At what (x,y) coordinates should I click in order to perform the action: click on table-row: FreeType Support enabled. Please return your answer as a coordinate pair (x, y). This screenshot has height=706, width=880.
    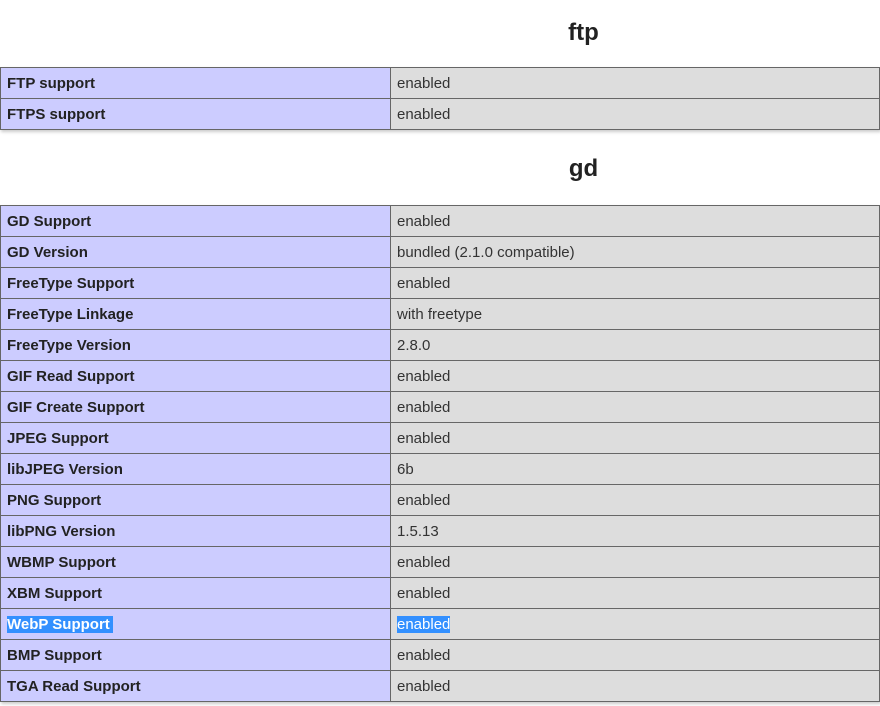
    Looking at the image, I should click on (440, 283).